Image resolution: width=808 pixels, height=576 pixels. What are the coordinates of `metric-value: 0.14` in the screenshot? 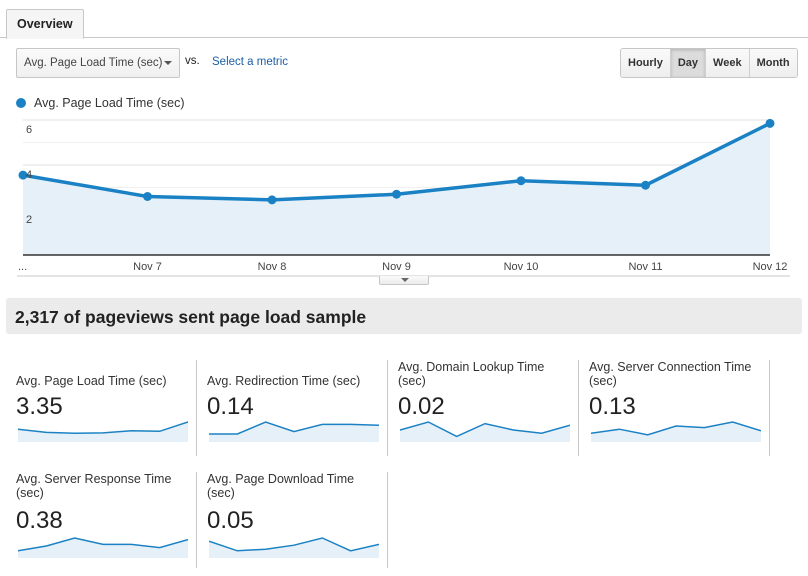 It's located at (230, 406).